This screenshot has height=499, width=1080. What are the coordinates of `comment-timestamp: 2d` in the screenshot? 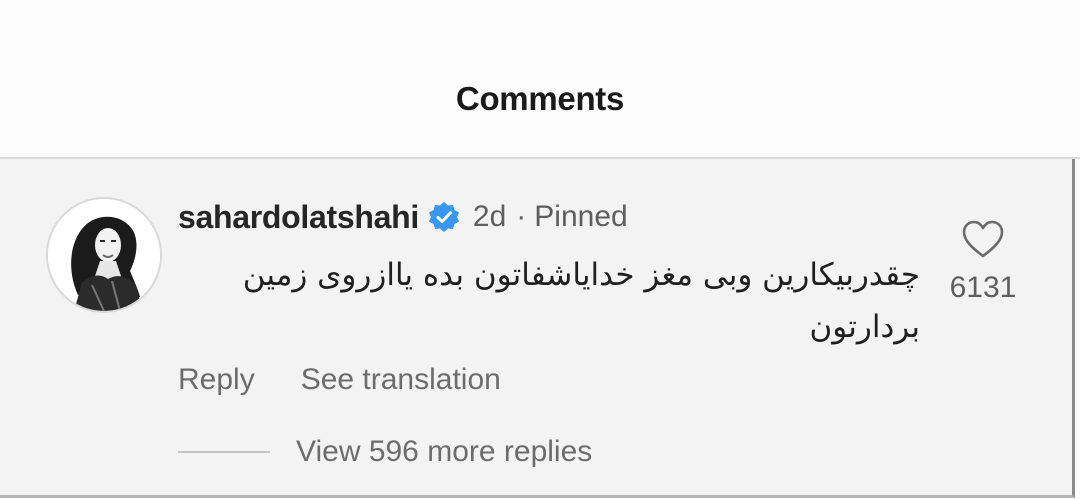 It's located at (489, 216).